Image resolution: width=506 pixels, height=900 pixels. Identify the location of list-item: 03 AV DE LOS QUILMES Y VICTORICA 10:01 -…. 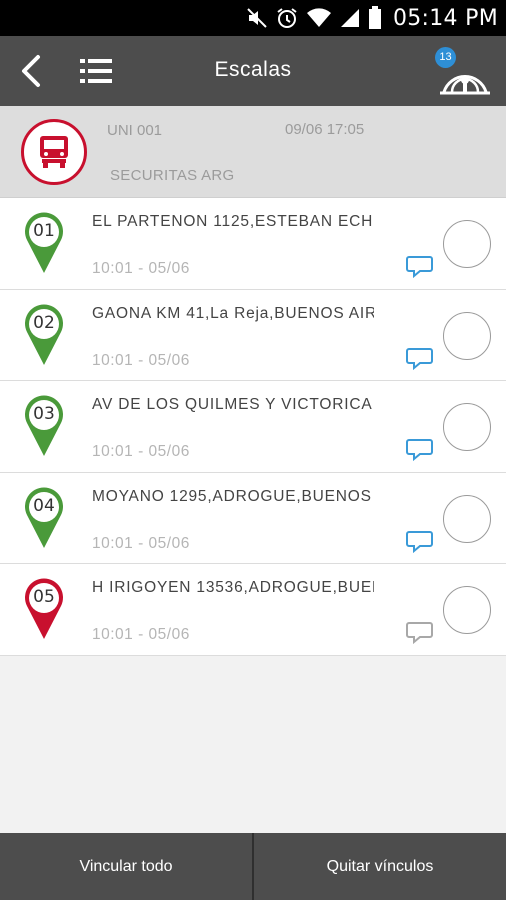
(253, 427).